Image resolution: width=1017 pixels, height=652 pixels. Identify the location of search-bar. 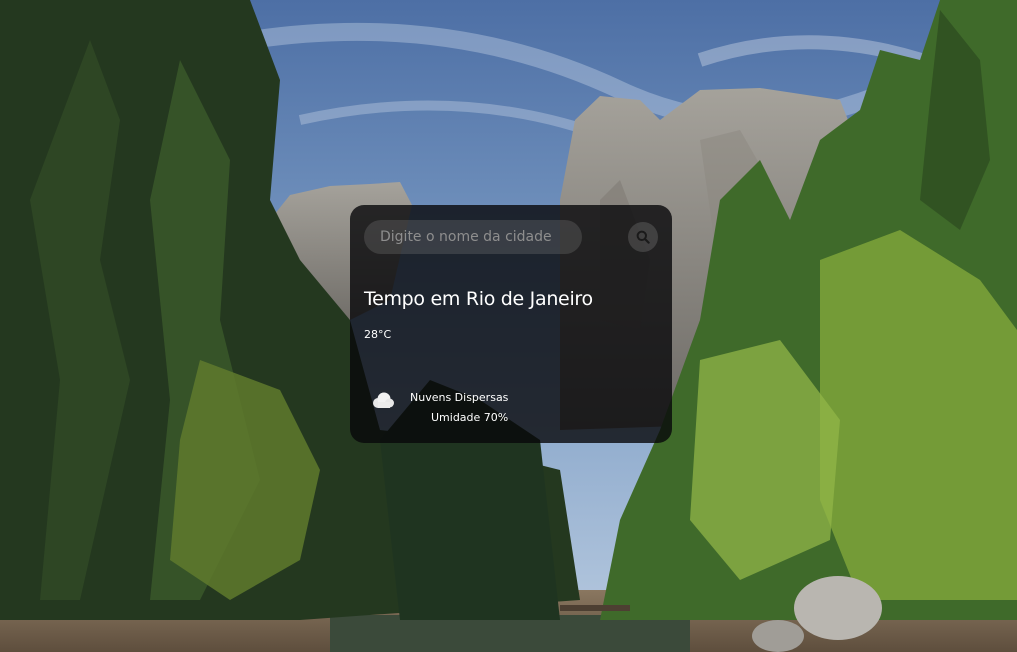
(511, 237).